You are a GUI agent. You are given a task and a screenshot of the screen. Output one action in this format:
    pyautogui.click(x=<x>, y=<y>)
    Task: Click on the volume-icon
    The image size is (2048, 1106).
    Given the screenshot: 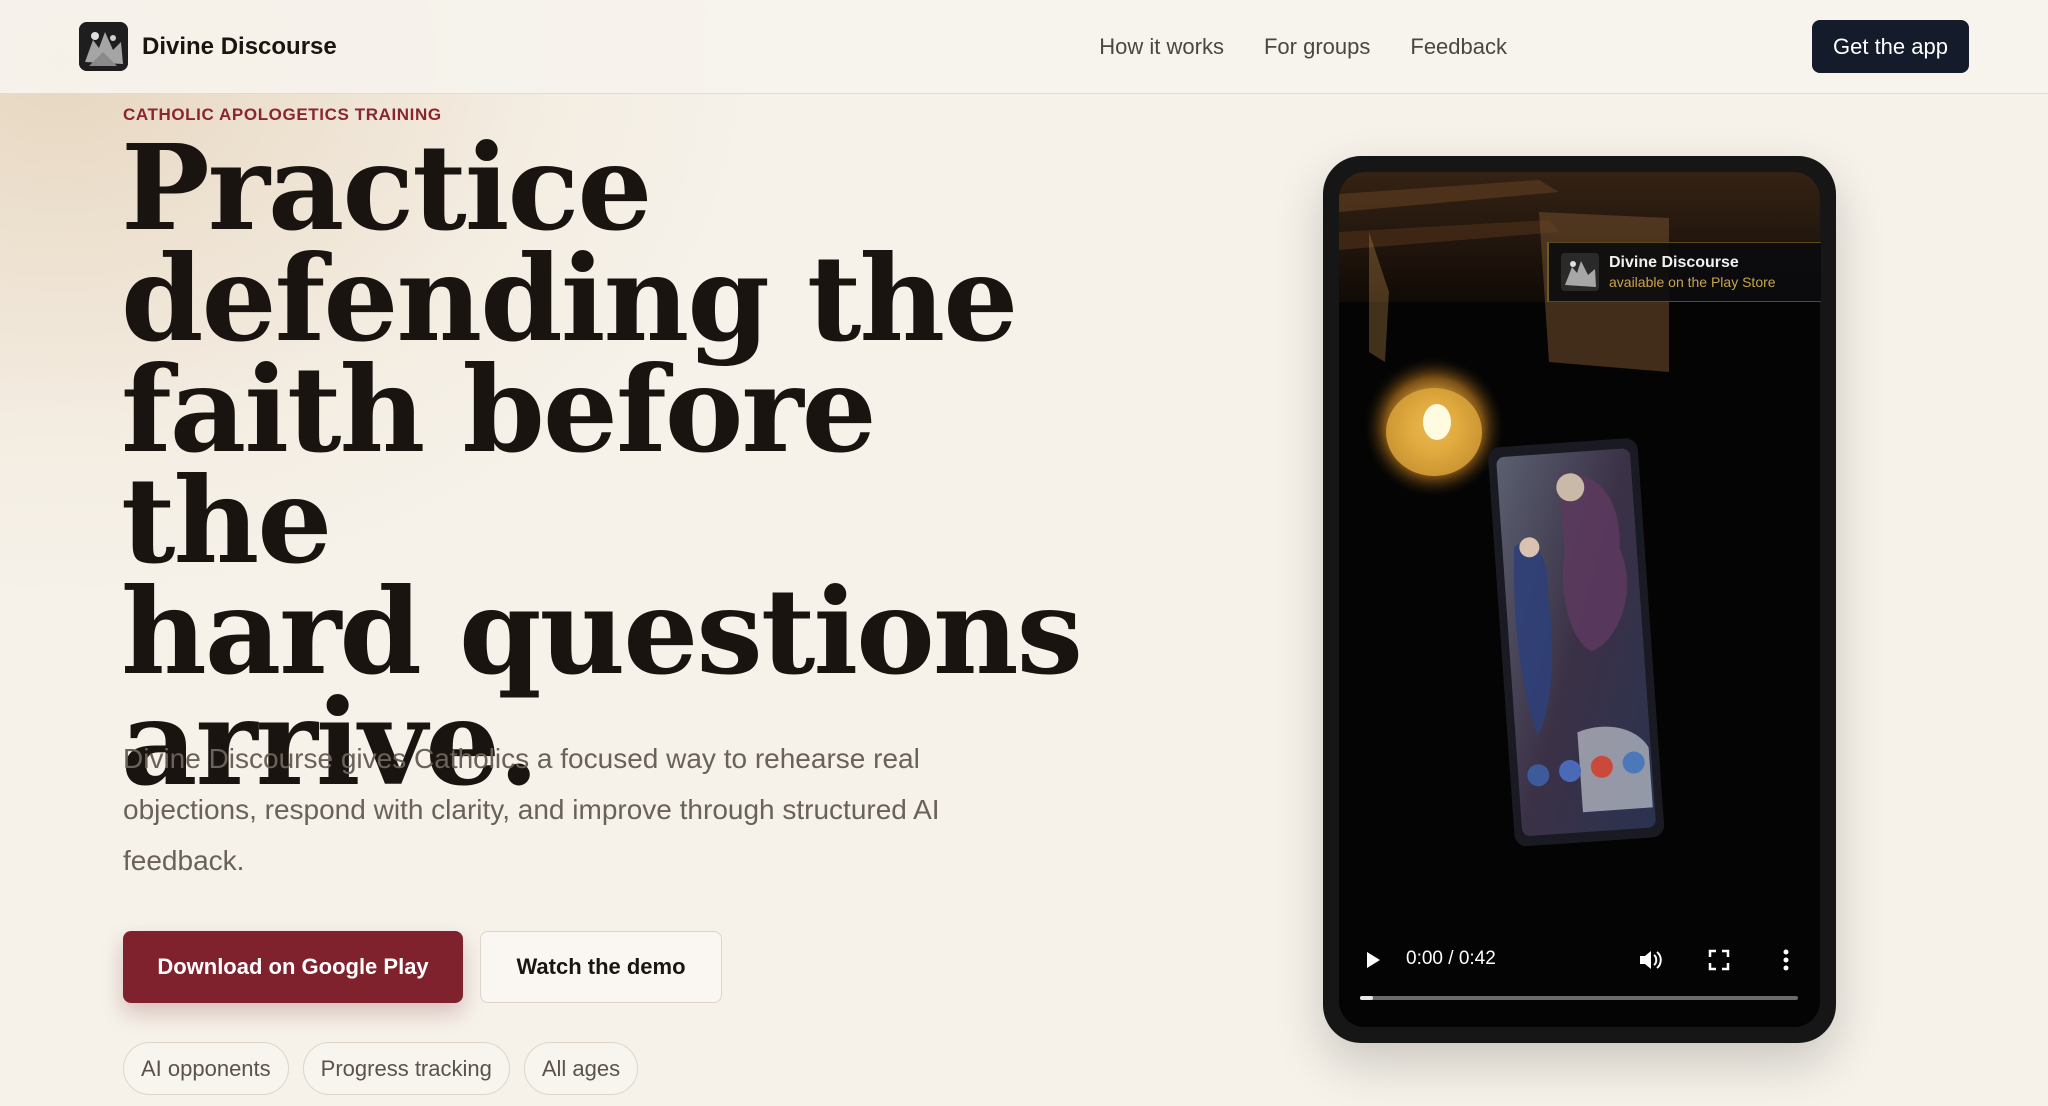 What is the action you would take?
    pyautogui.click(x=1651, y=962)
    